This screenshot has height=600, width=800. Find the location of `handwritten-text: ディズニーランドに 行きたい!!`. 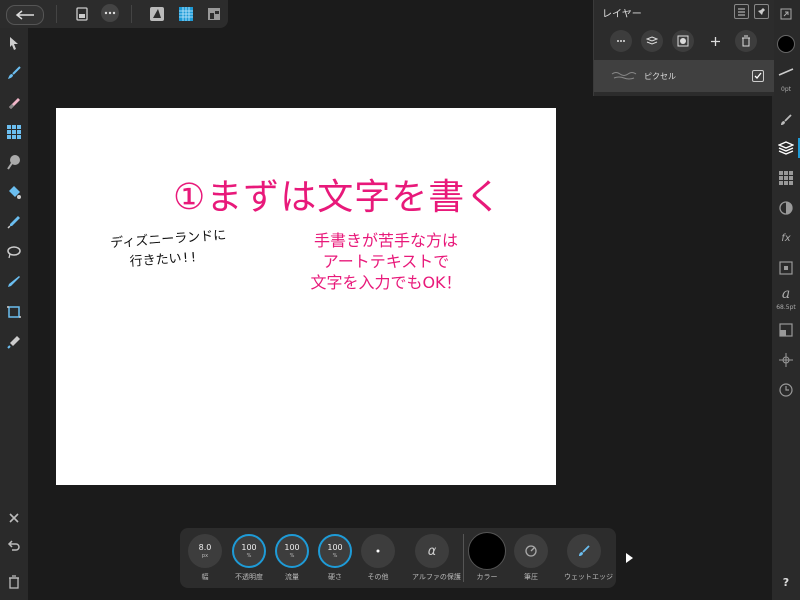

handwritten-text: ディズニーランドに 行きたい!! is located at coordinates (171, 250).